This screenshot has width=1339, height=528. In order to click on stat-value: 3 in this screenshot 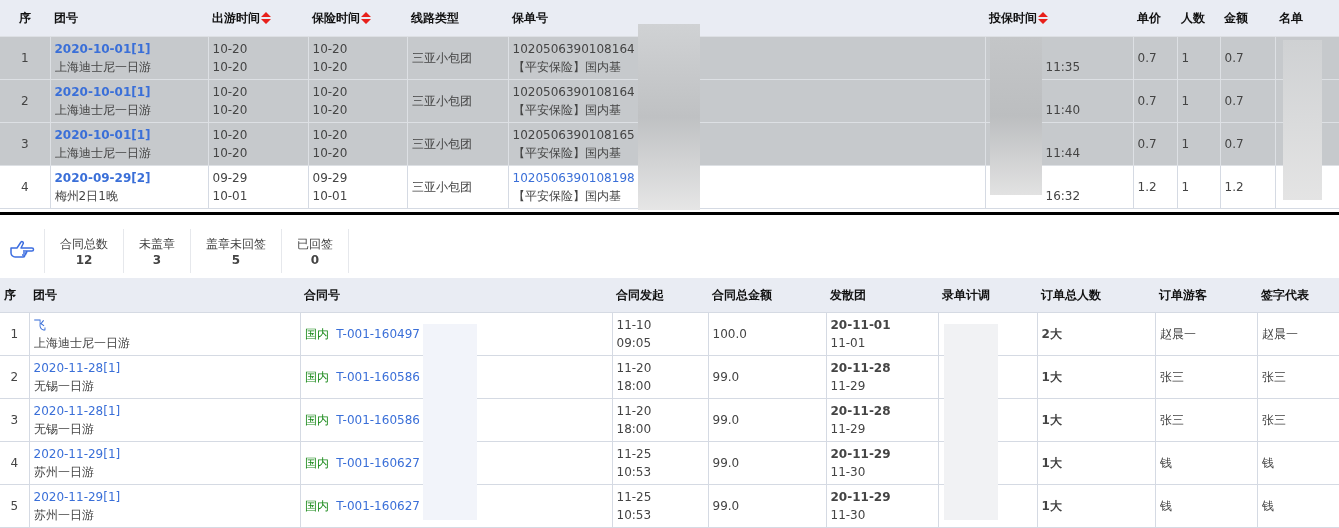, I will do `click(157, 259)`.